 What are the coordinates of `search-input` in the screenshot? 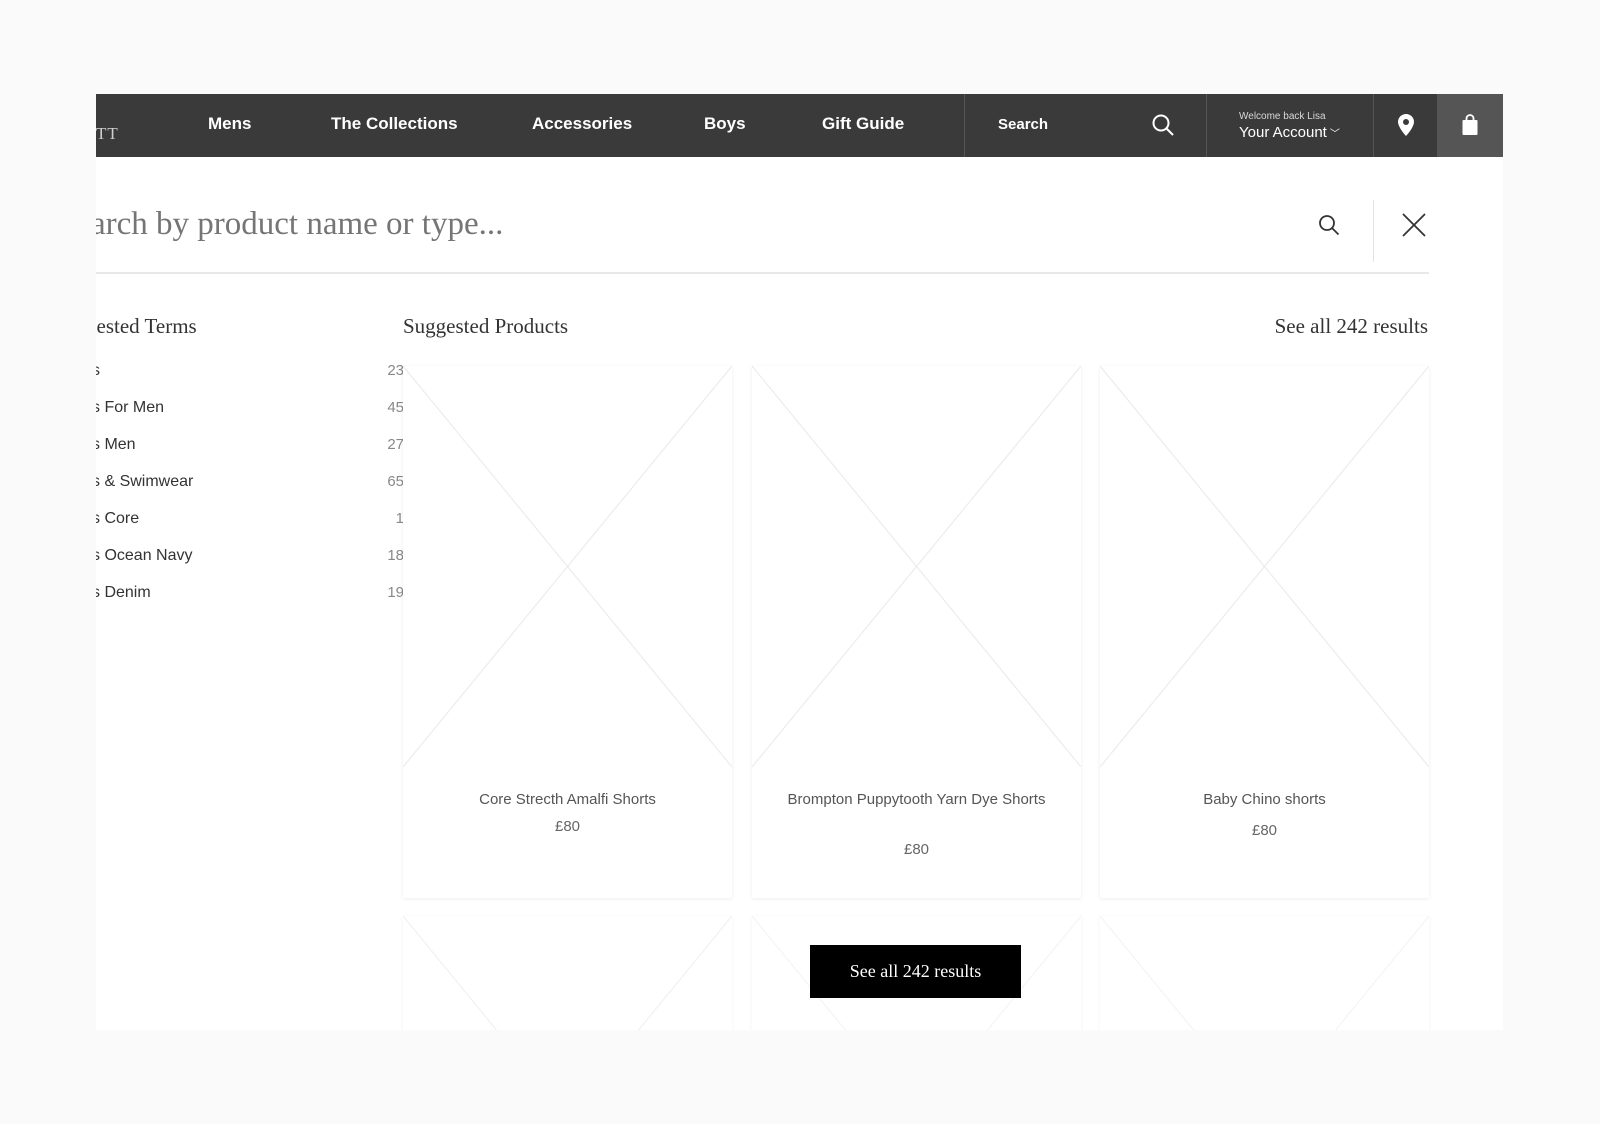 It's located at (668, 224).